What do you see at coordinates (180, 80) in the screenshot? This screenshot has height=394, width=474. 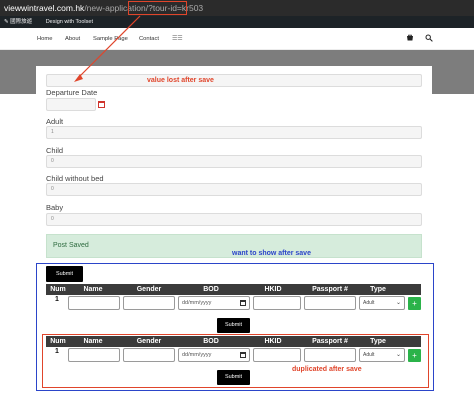 I see `value-lost-annotation: value lost after save` at bounding box center [180, 80].